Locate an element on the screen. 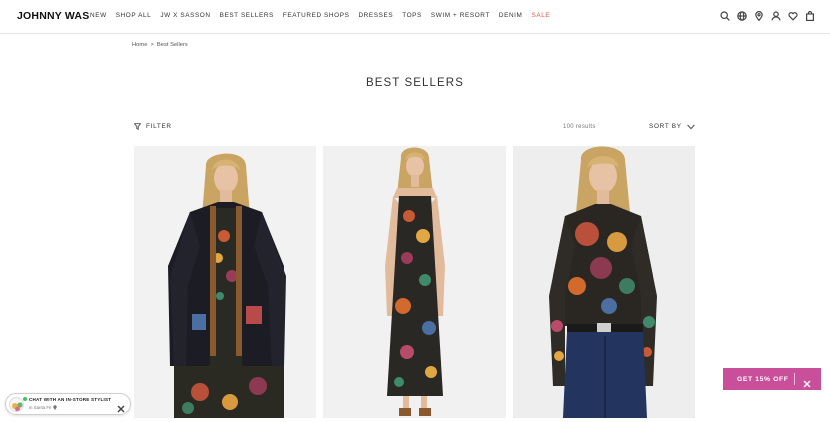  filter-label: FILTER is located at coordinates (159, 126).